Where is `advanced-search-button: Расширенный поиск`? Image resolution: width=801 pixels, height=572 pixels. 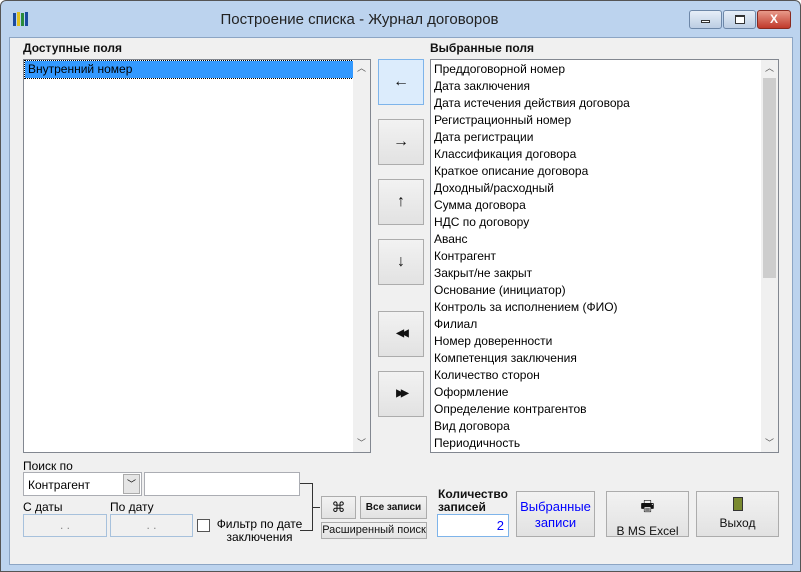 advanced-search-button: Расширенный поиск is located at coordinates (374, 530).